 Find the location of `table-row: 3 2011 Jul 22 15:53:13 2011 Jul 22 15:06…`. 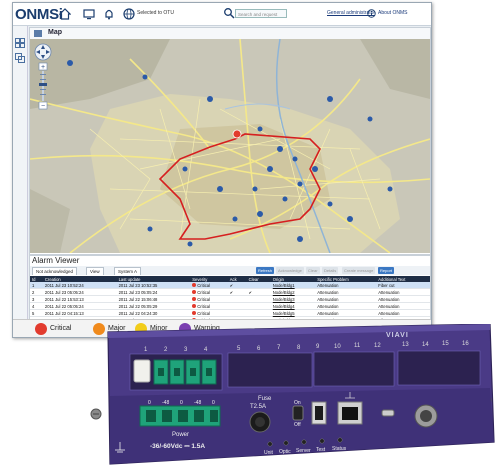

table-row: 3 2011 Jul 22 15:53:13 2011 Jul 22 15:06… is located at coordinates (230, 299).